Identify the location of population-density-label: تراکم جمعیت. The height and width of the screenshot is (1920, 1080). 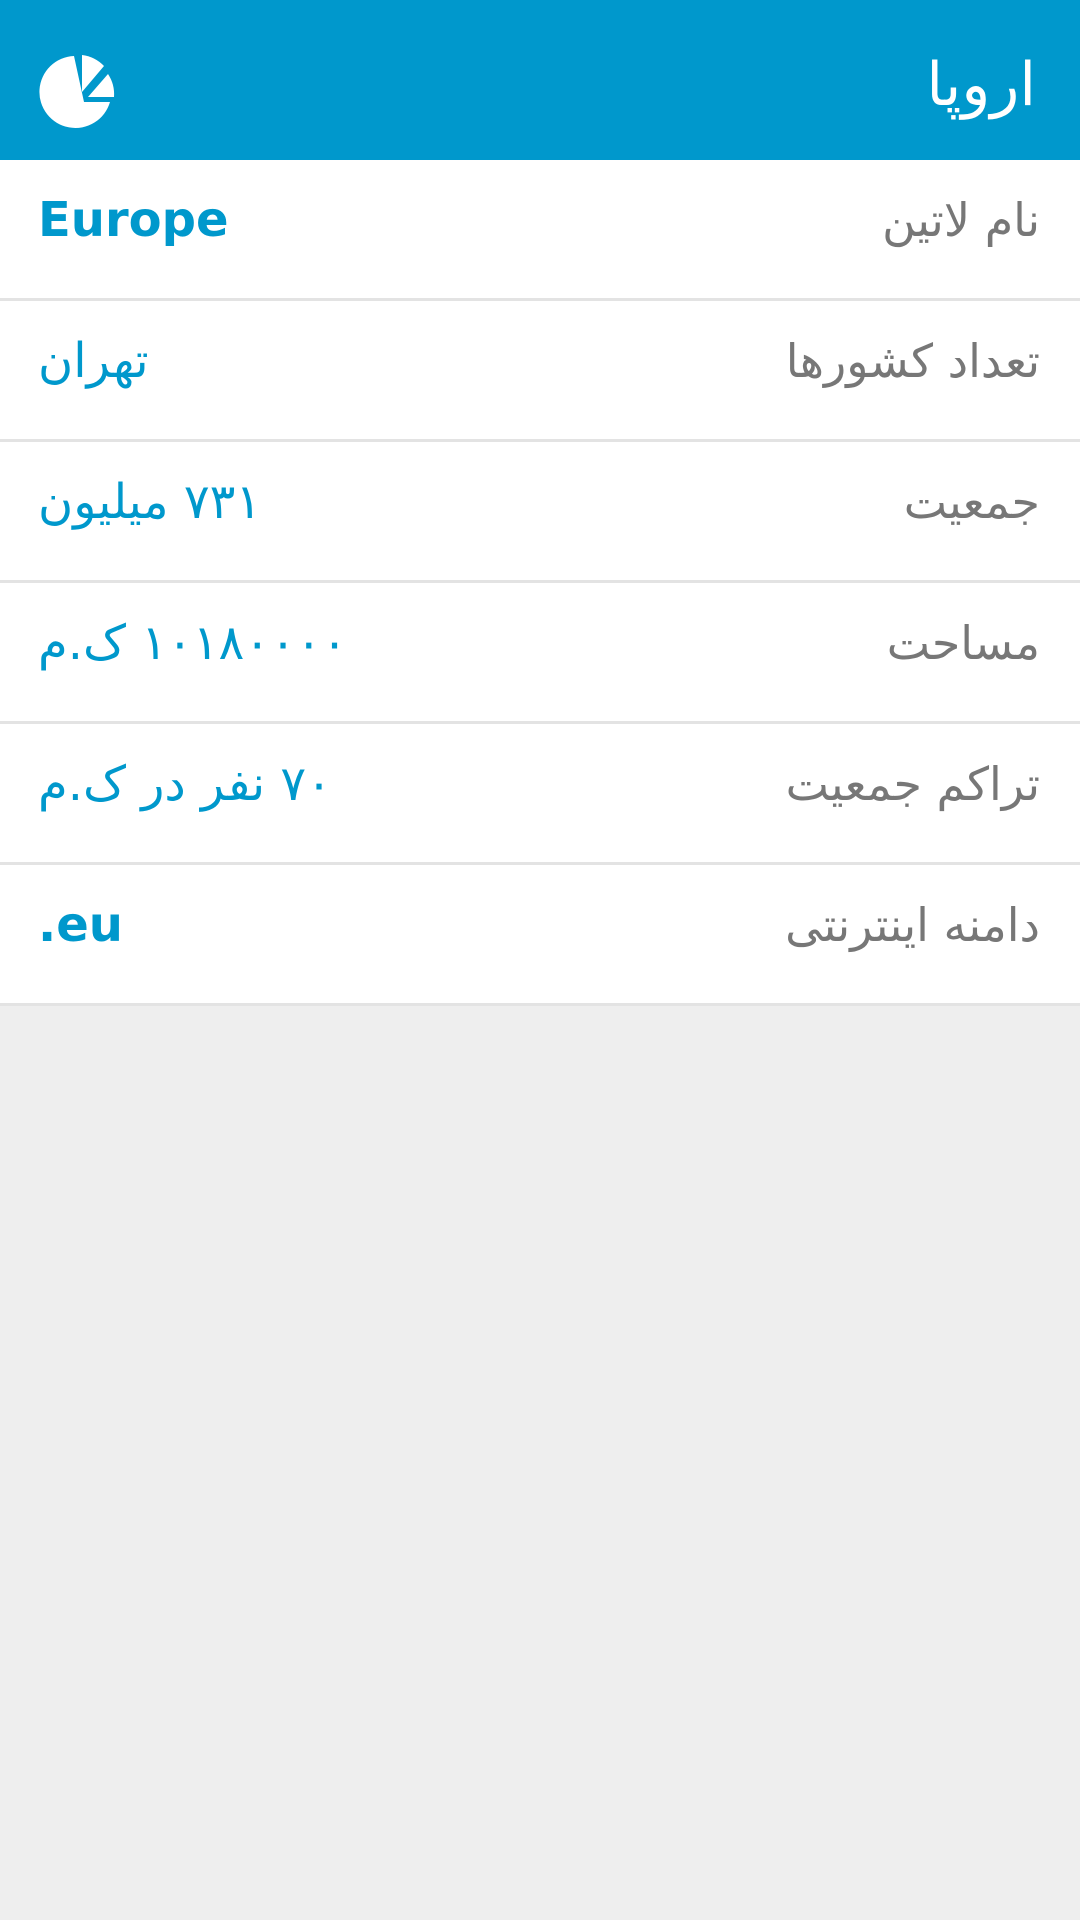
(912, 784).